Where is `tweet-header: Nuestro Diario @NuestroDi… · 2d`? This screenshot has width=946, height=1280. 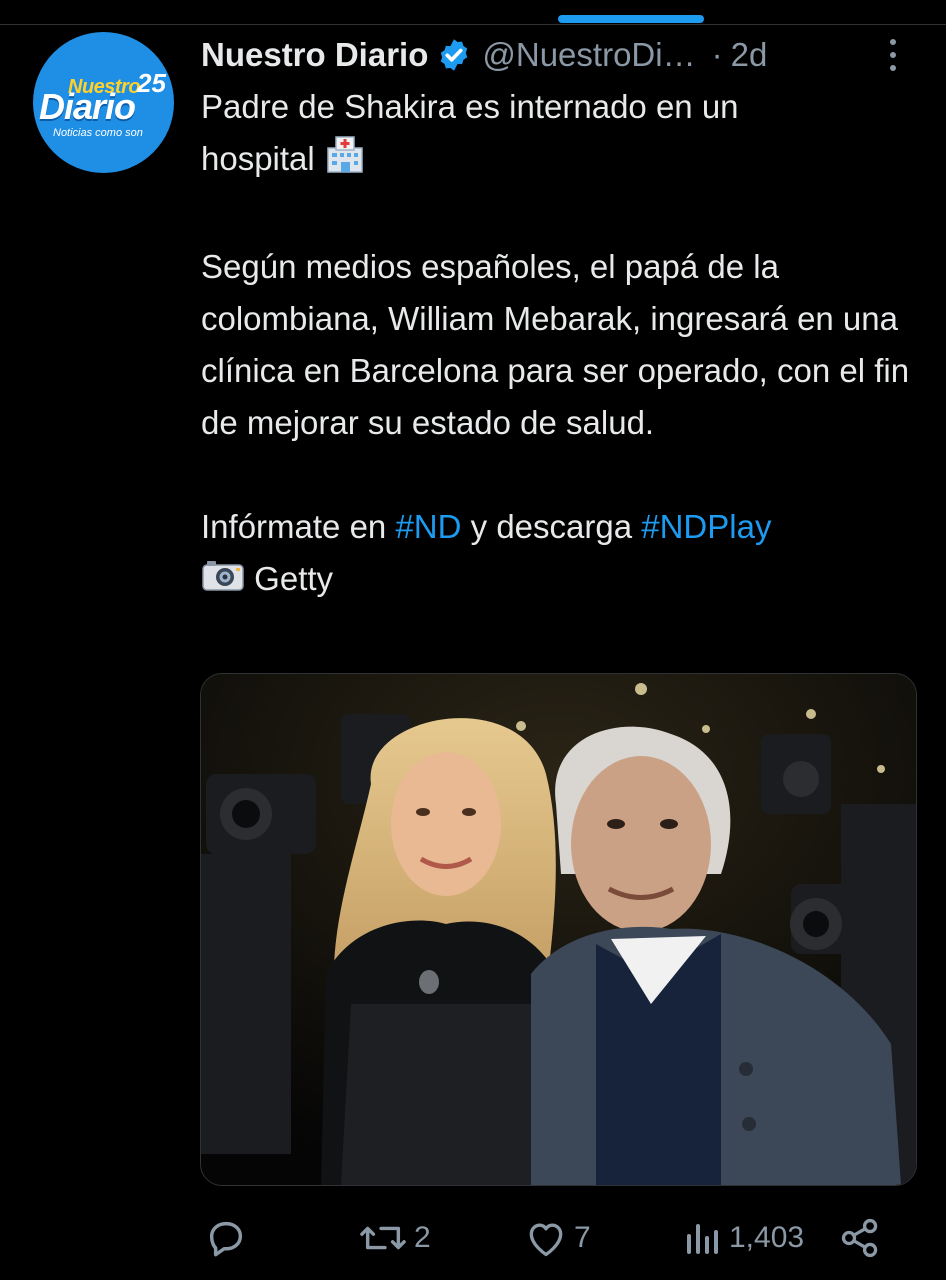 tweet-header: Nuestro Diario @NuestroDi… · 2d is located at coordinates (484, 55).